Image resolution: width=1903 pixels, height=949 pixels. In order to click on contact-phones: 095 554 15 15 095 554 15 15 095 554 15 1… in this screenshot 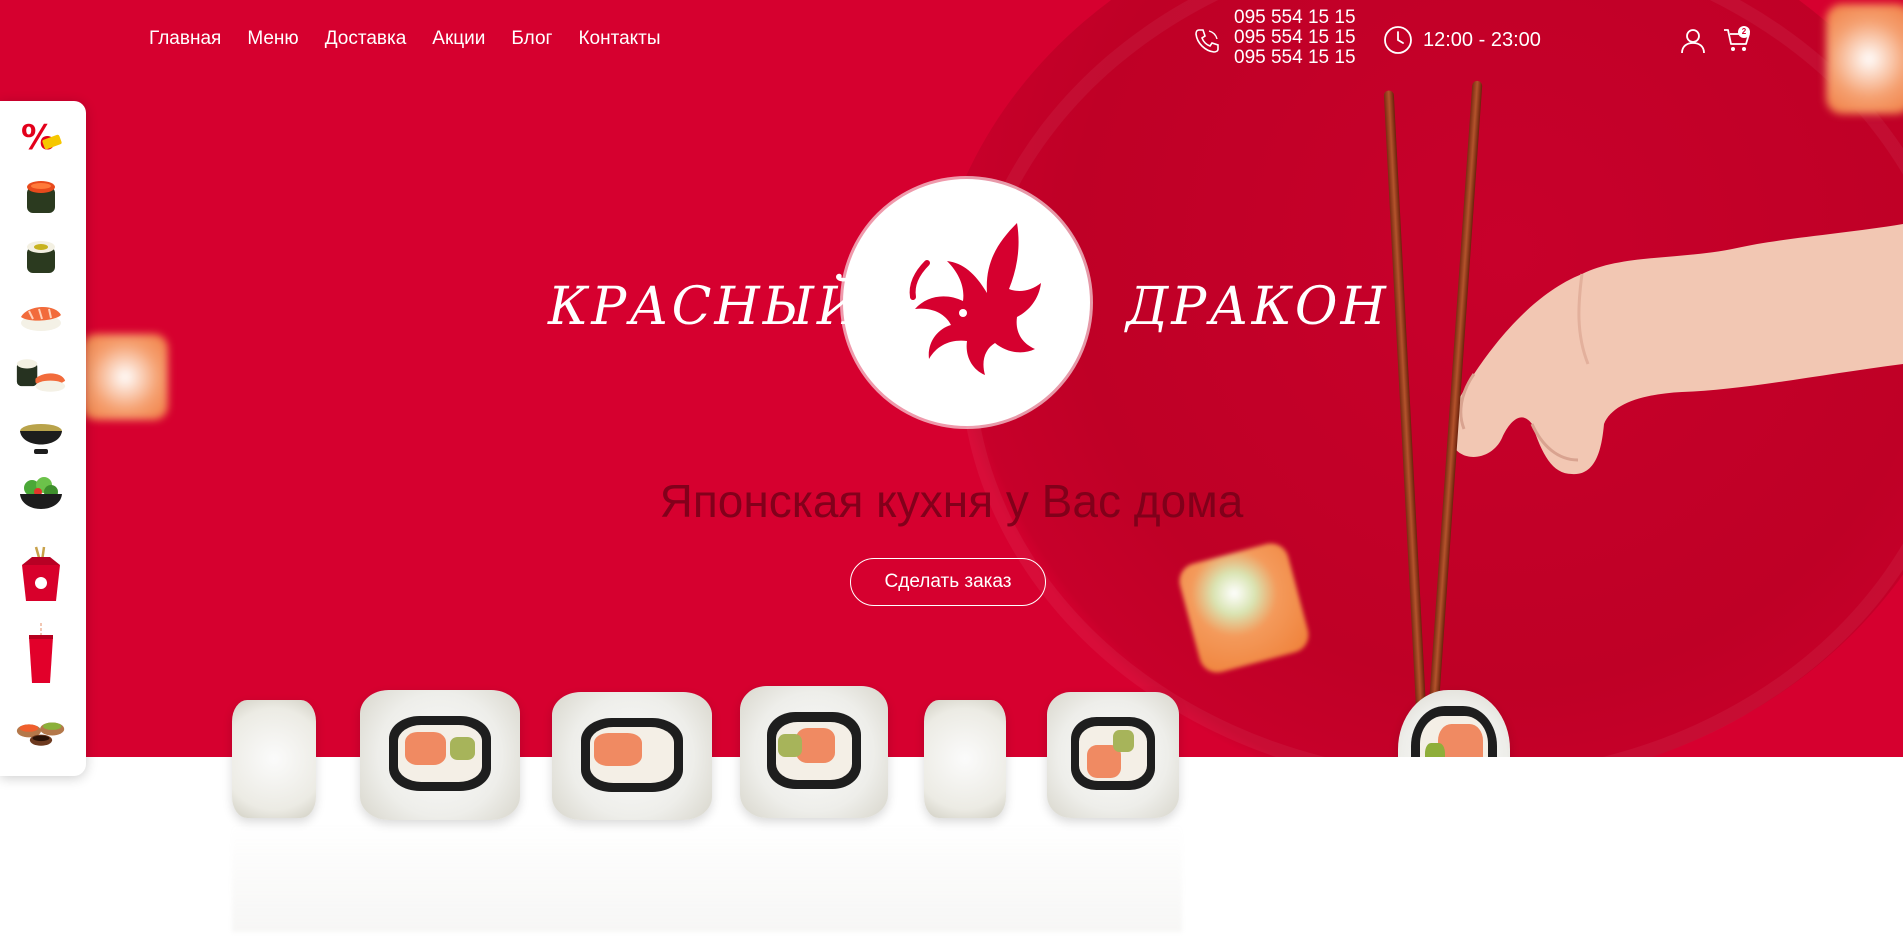, I will do `click(1274, 38)`.